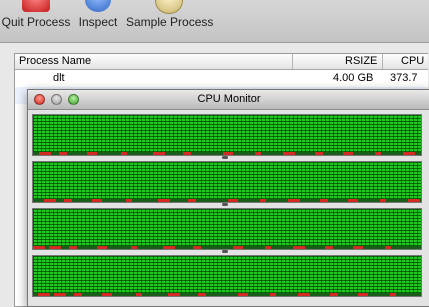 Image resolution: width=429 pixels, height=307 pixels. What do you see at coordinates (221, 78) in the screenshot?
I see `table-row: dlt 4.00 GB 373.7` at bounding box center [221, 78].